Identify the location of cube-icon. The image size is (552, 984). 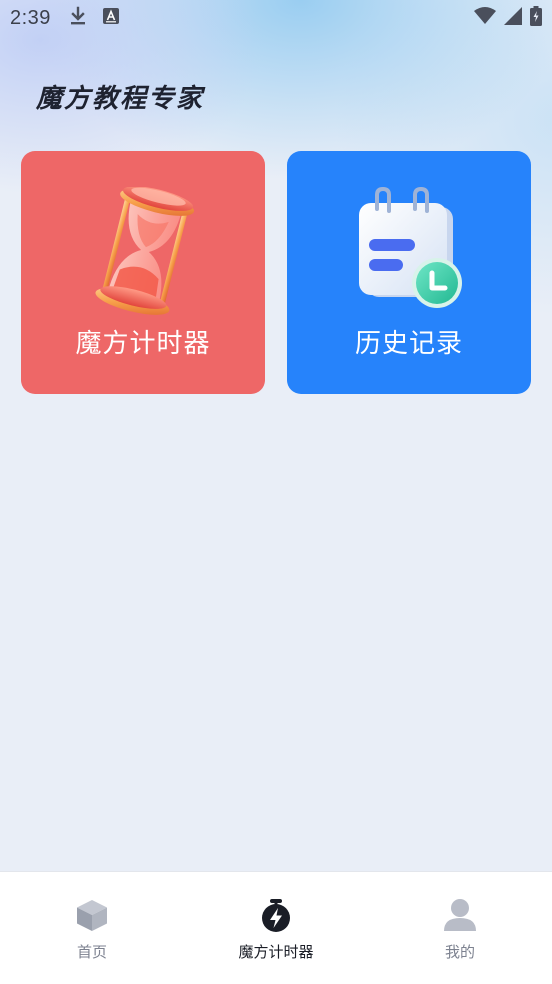
(92, 915).